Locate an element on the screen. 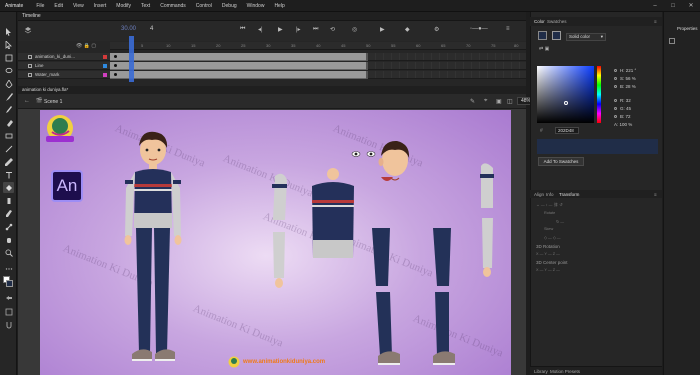 The width and height of the screenshot is (700, 375). layers-icon is located at coordinates (28, 30).